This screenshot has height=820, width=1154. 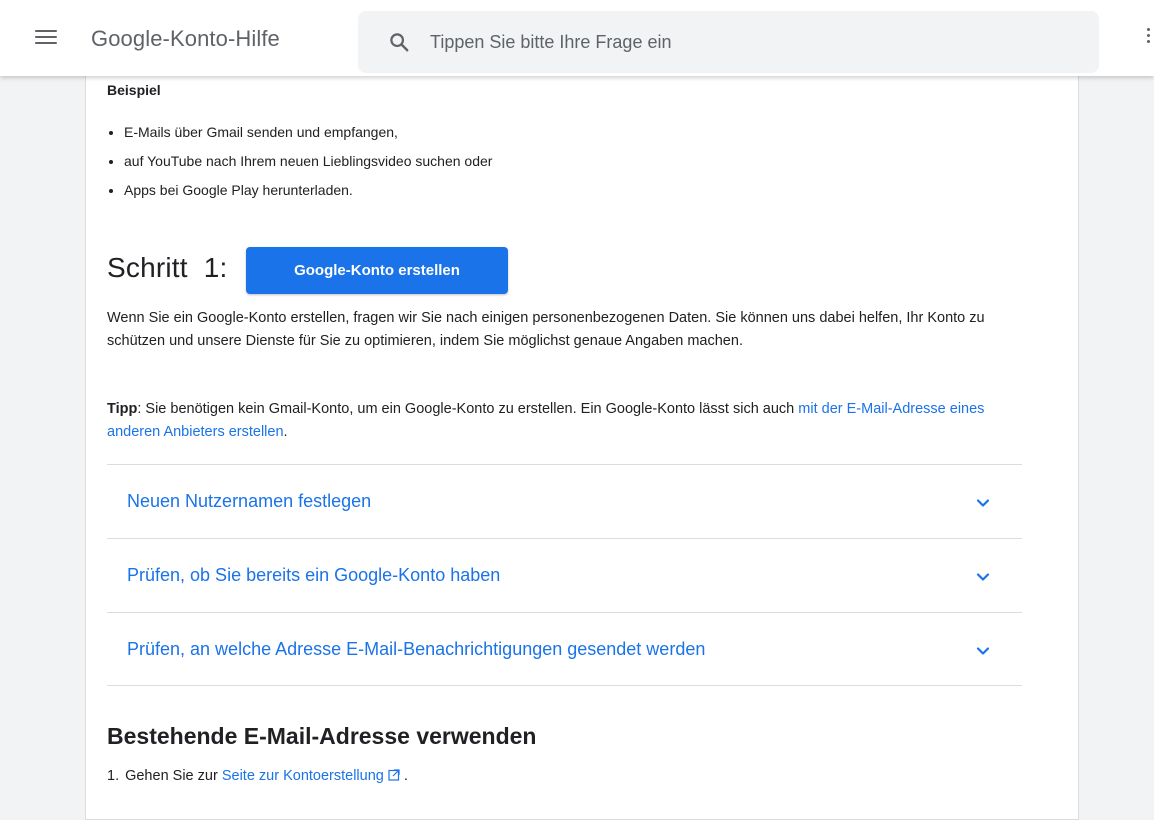 What do you see at coordinates (322, 736) in the screenshot?
I see `section-title: Bestehende E-Mail-Adresse verwenden` at bounding box center [322, 736].